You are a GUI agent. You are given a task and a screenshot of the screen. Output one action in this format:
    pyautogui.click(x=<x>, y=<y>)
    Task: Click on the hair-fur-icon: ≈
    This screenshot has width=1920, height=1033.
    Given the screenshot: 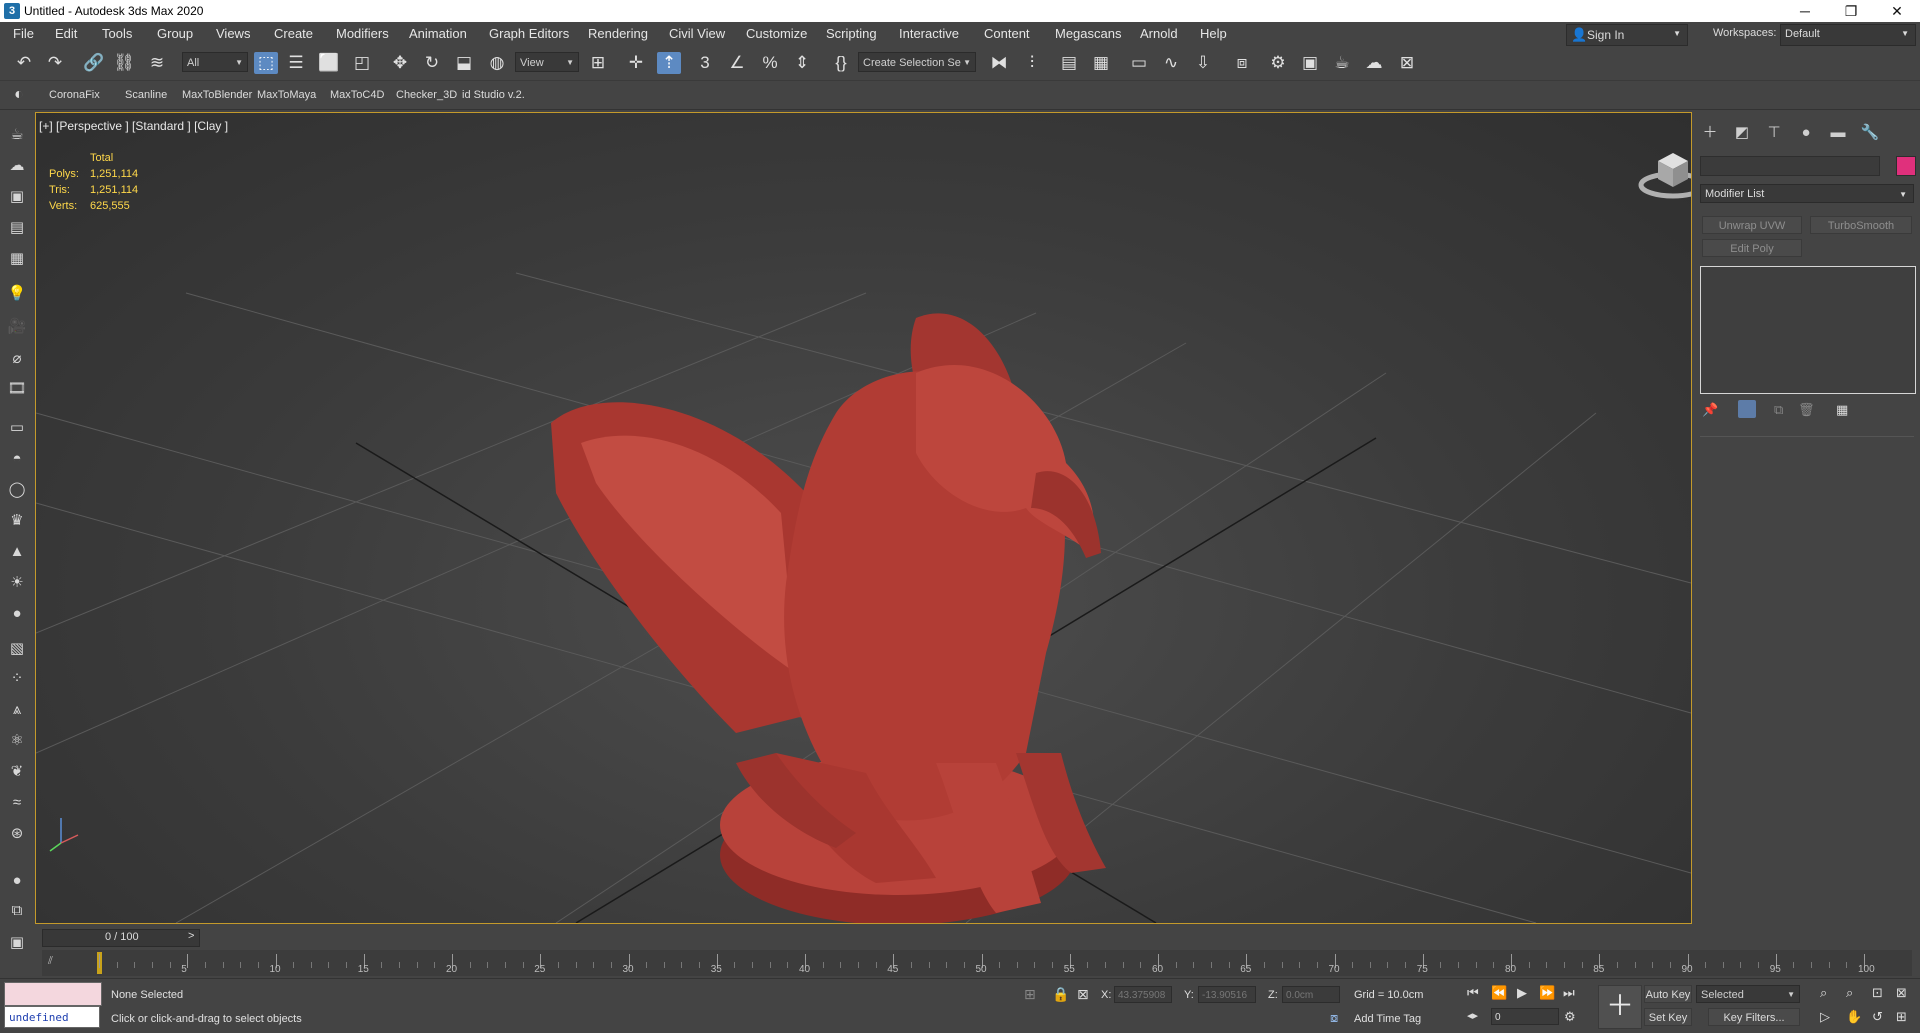 What is the action you would take?
    pyautogui.click(x=17, y=803)
    